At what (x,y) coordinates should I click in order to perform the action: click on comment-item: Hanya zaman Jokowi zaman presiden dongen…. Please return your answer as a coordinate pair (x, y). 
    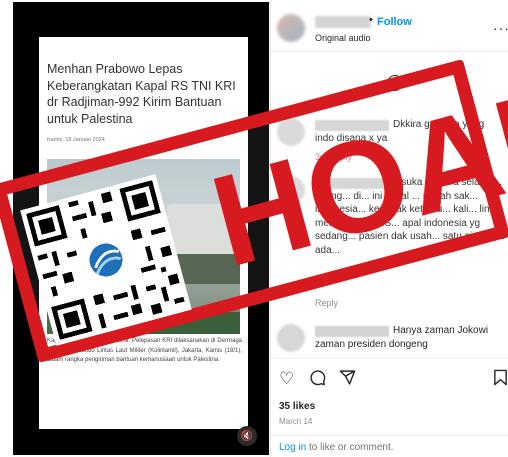
    Looking at the image, I should click on (391, 340).